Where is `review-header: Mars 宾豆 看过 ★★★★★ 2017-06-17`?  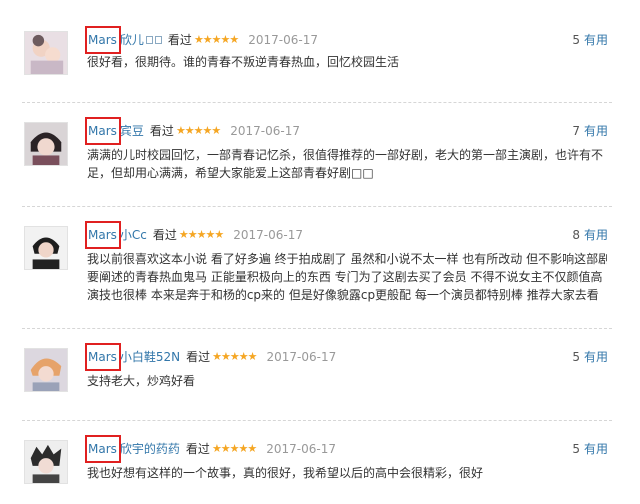
review-header: Mars 宾豆 看过 ★★★★★ 2017-06-17 is located at coordinates (192, 131).